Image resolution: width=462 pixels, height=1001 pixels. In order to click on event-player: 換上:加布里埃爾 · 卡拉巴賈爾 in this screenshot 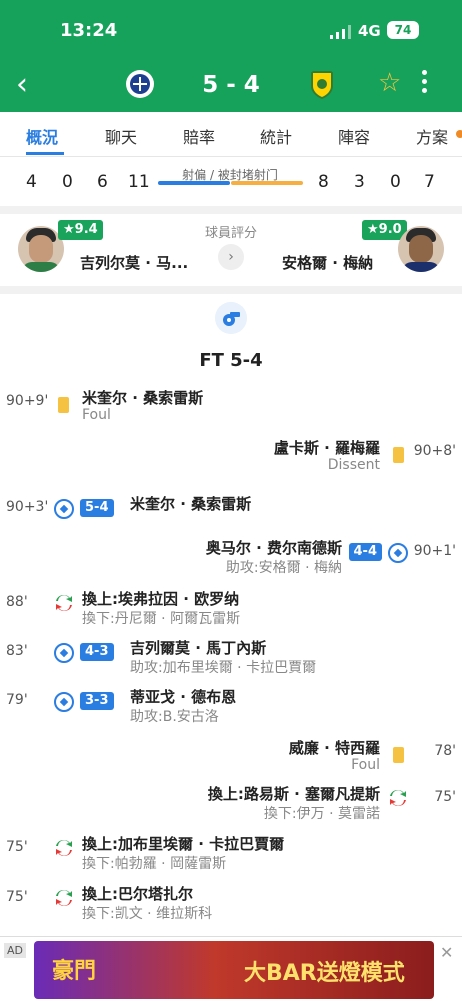, I will do `click(183, 843)`.